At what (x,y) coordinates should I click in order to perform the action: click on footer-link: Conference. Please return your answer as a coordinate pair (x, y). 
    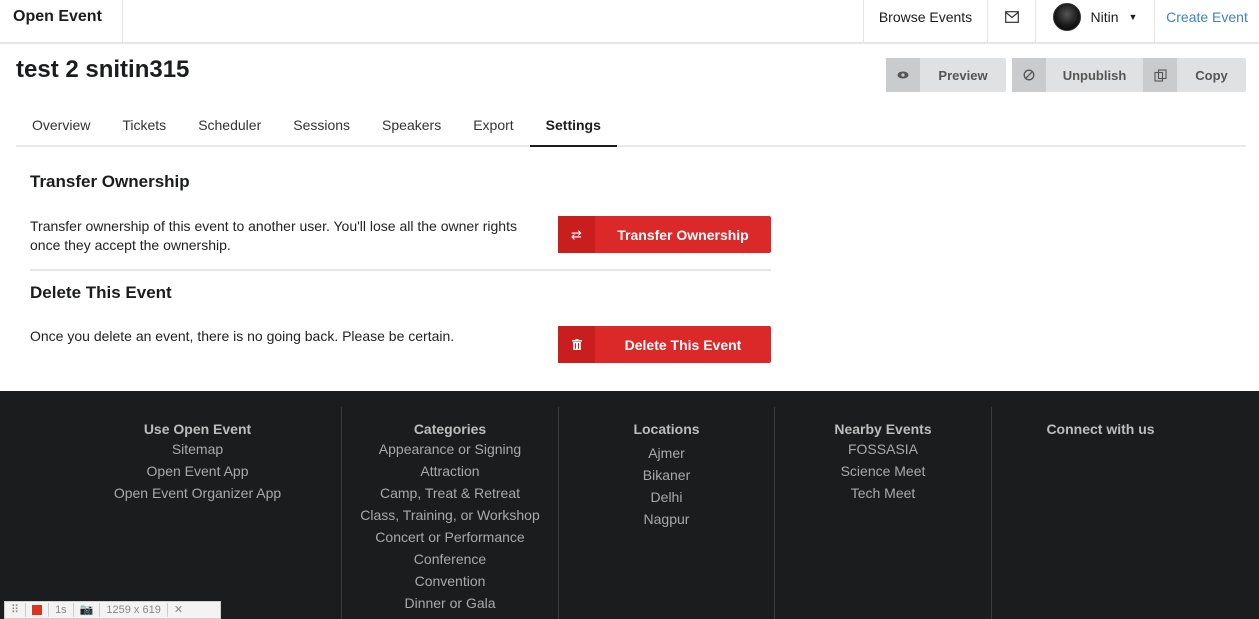
    Looking at the image, I should click on (450, 559).